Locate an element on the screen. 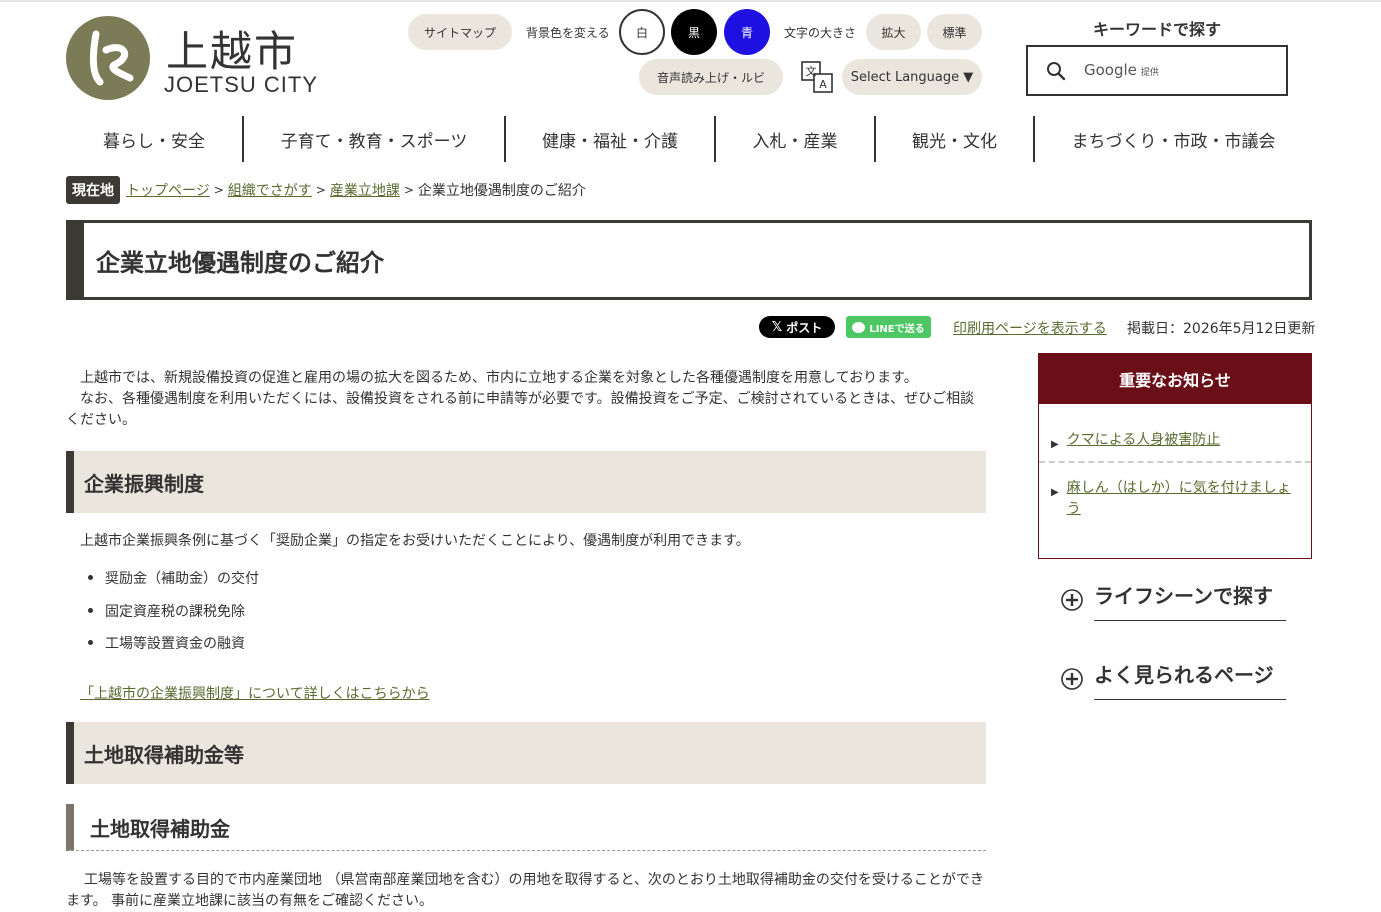  logo-kanji-text: 上越市 is located at coordinates (232, 51).